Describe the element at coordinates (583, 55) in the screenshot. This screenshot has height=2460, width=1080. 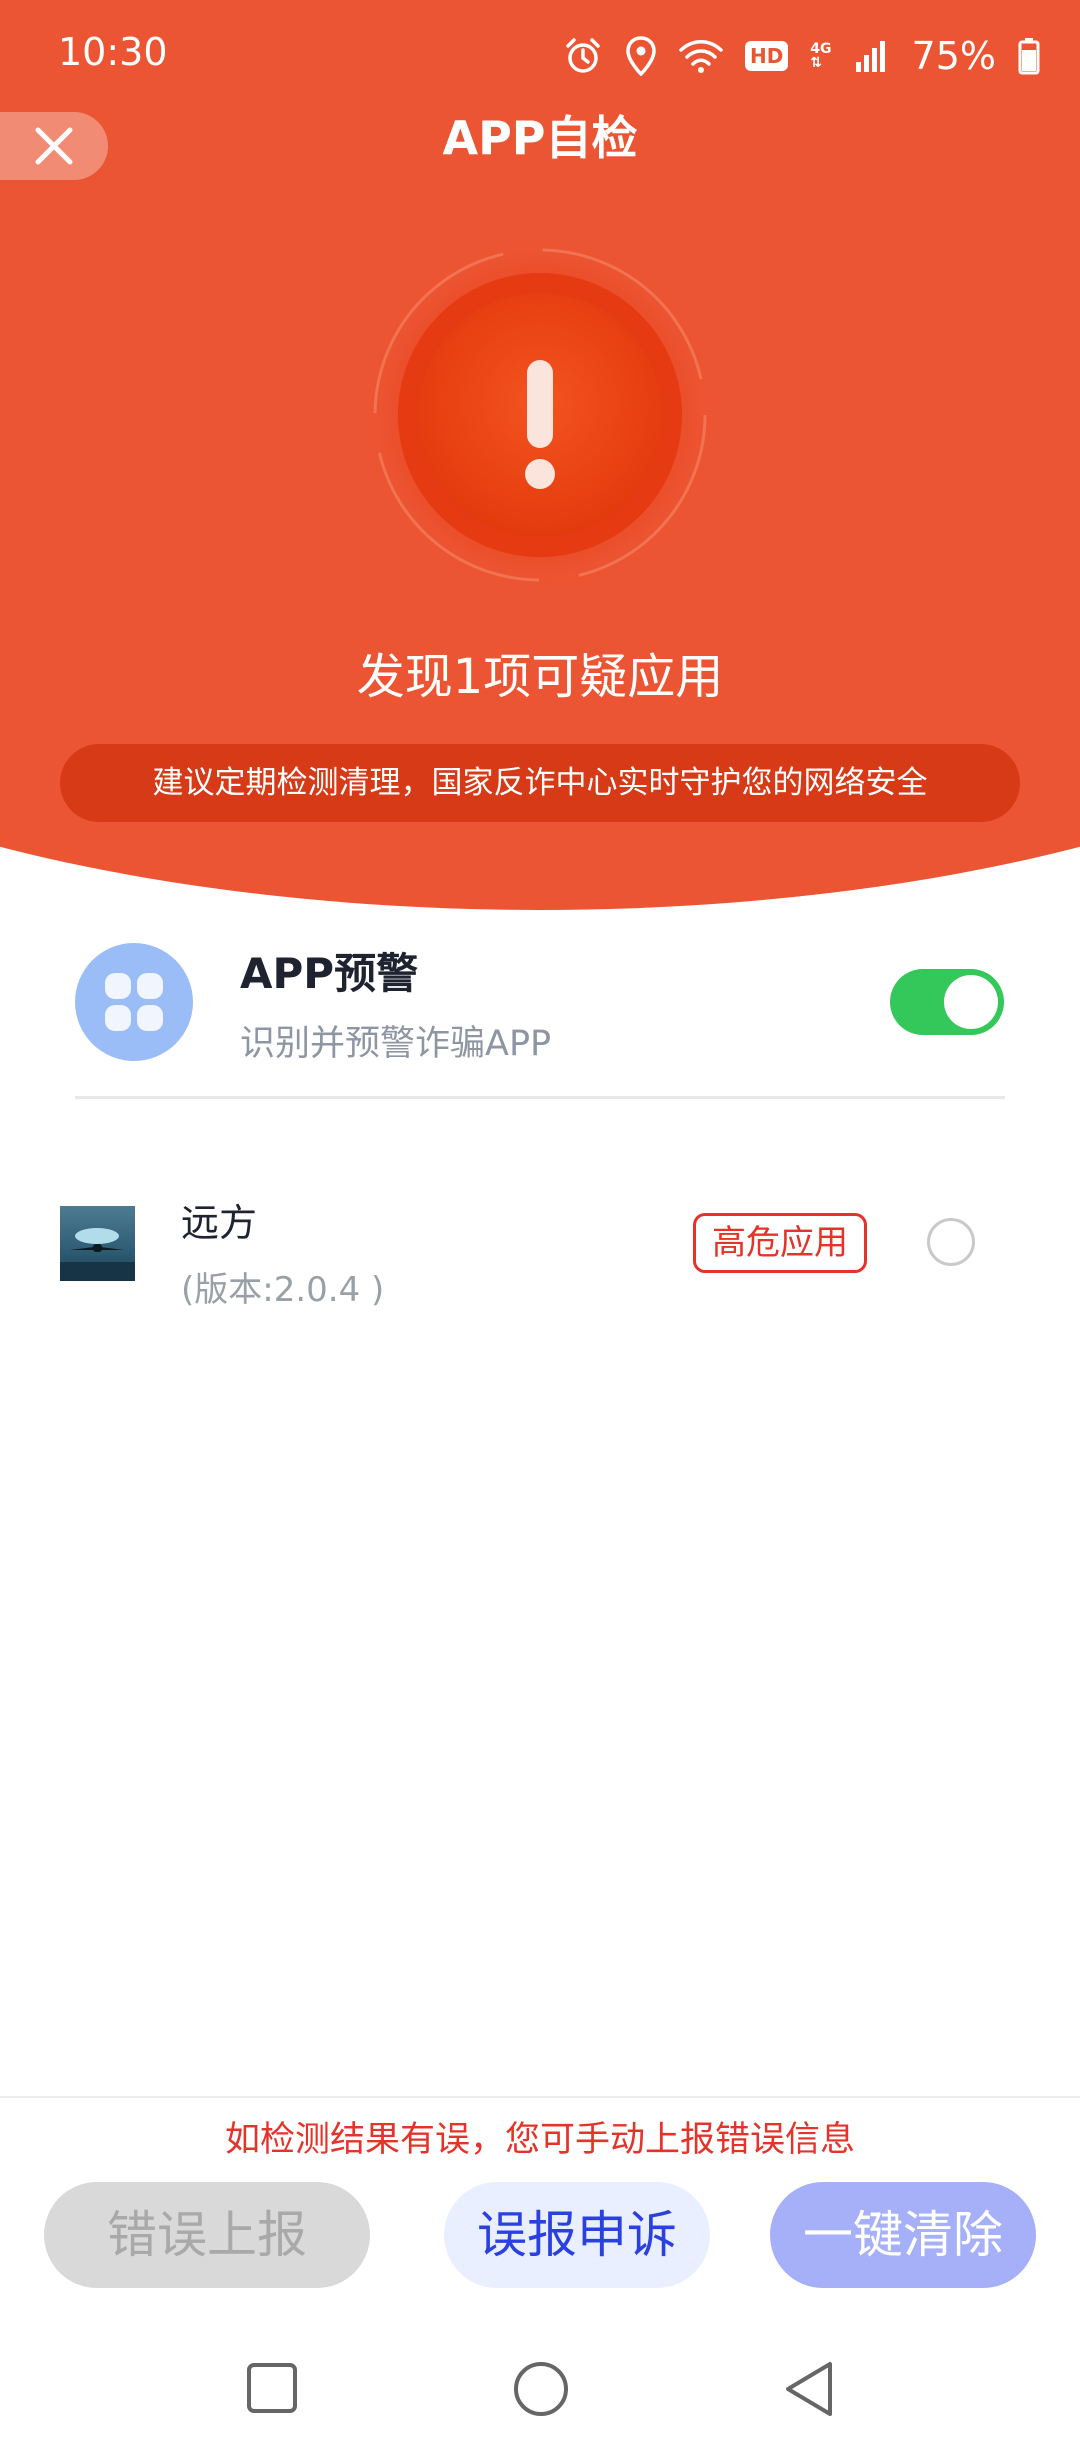
I see `alarm-icon` at that location.